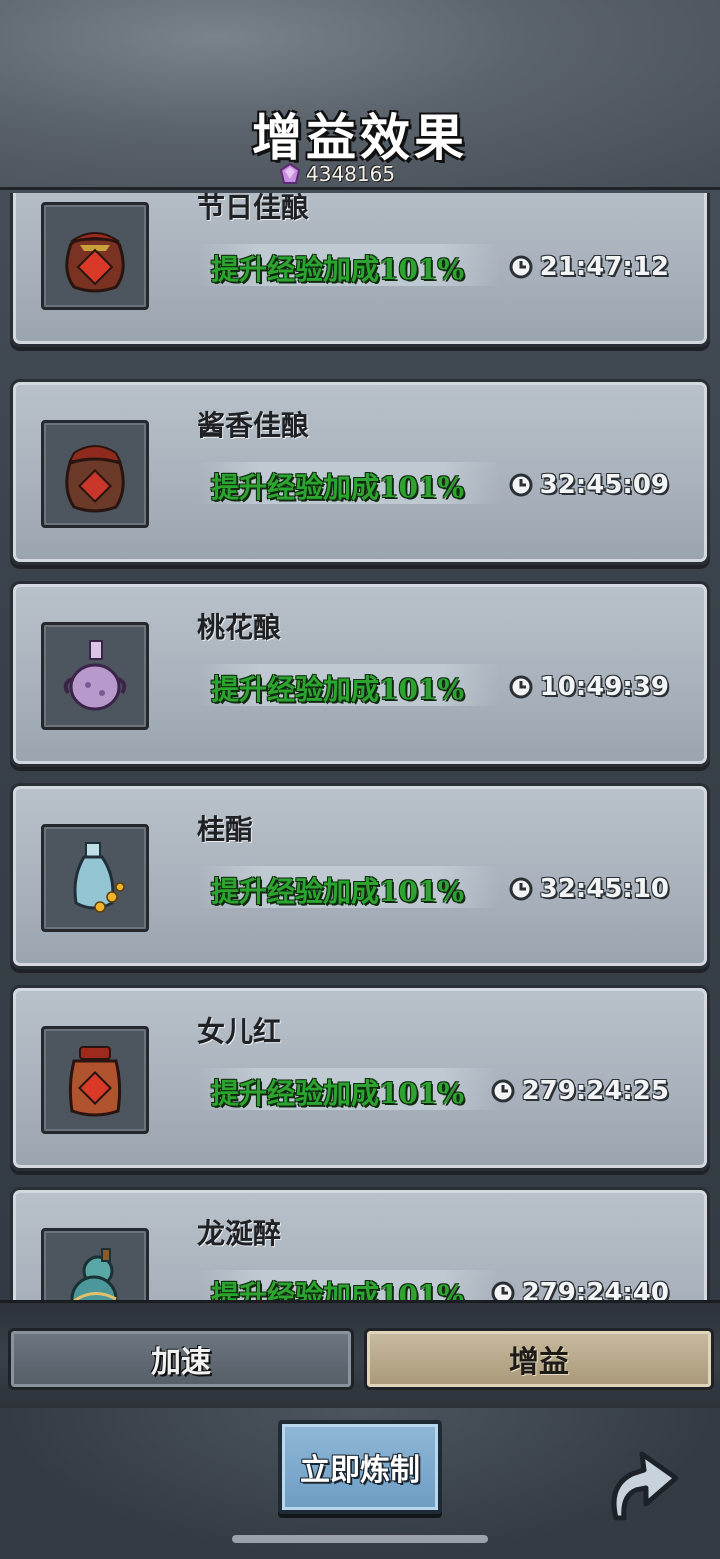 The width and height of the screenshot is (720, 1559). Describe the element at coordinates (94, 1278) in the screenshot. I see `teal-gourd-icon` at that location.